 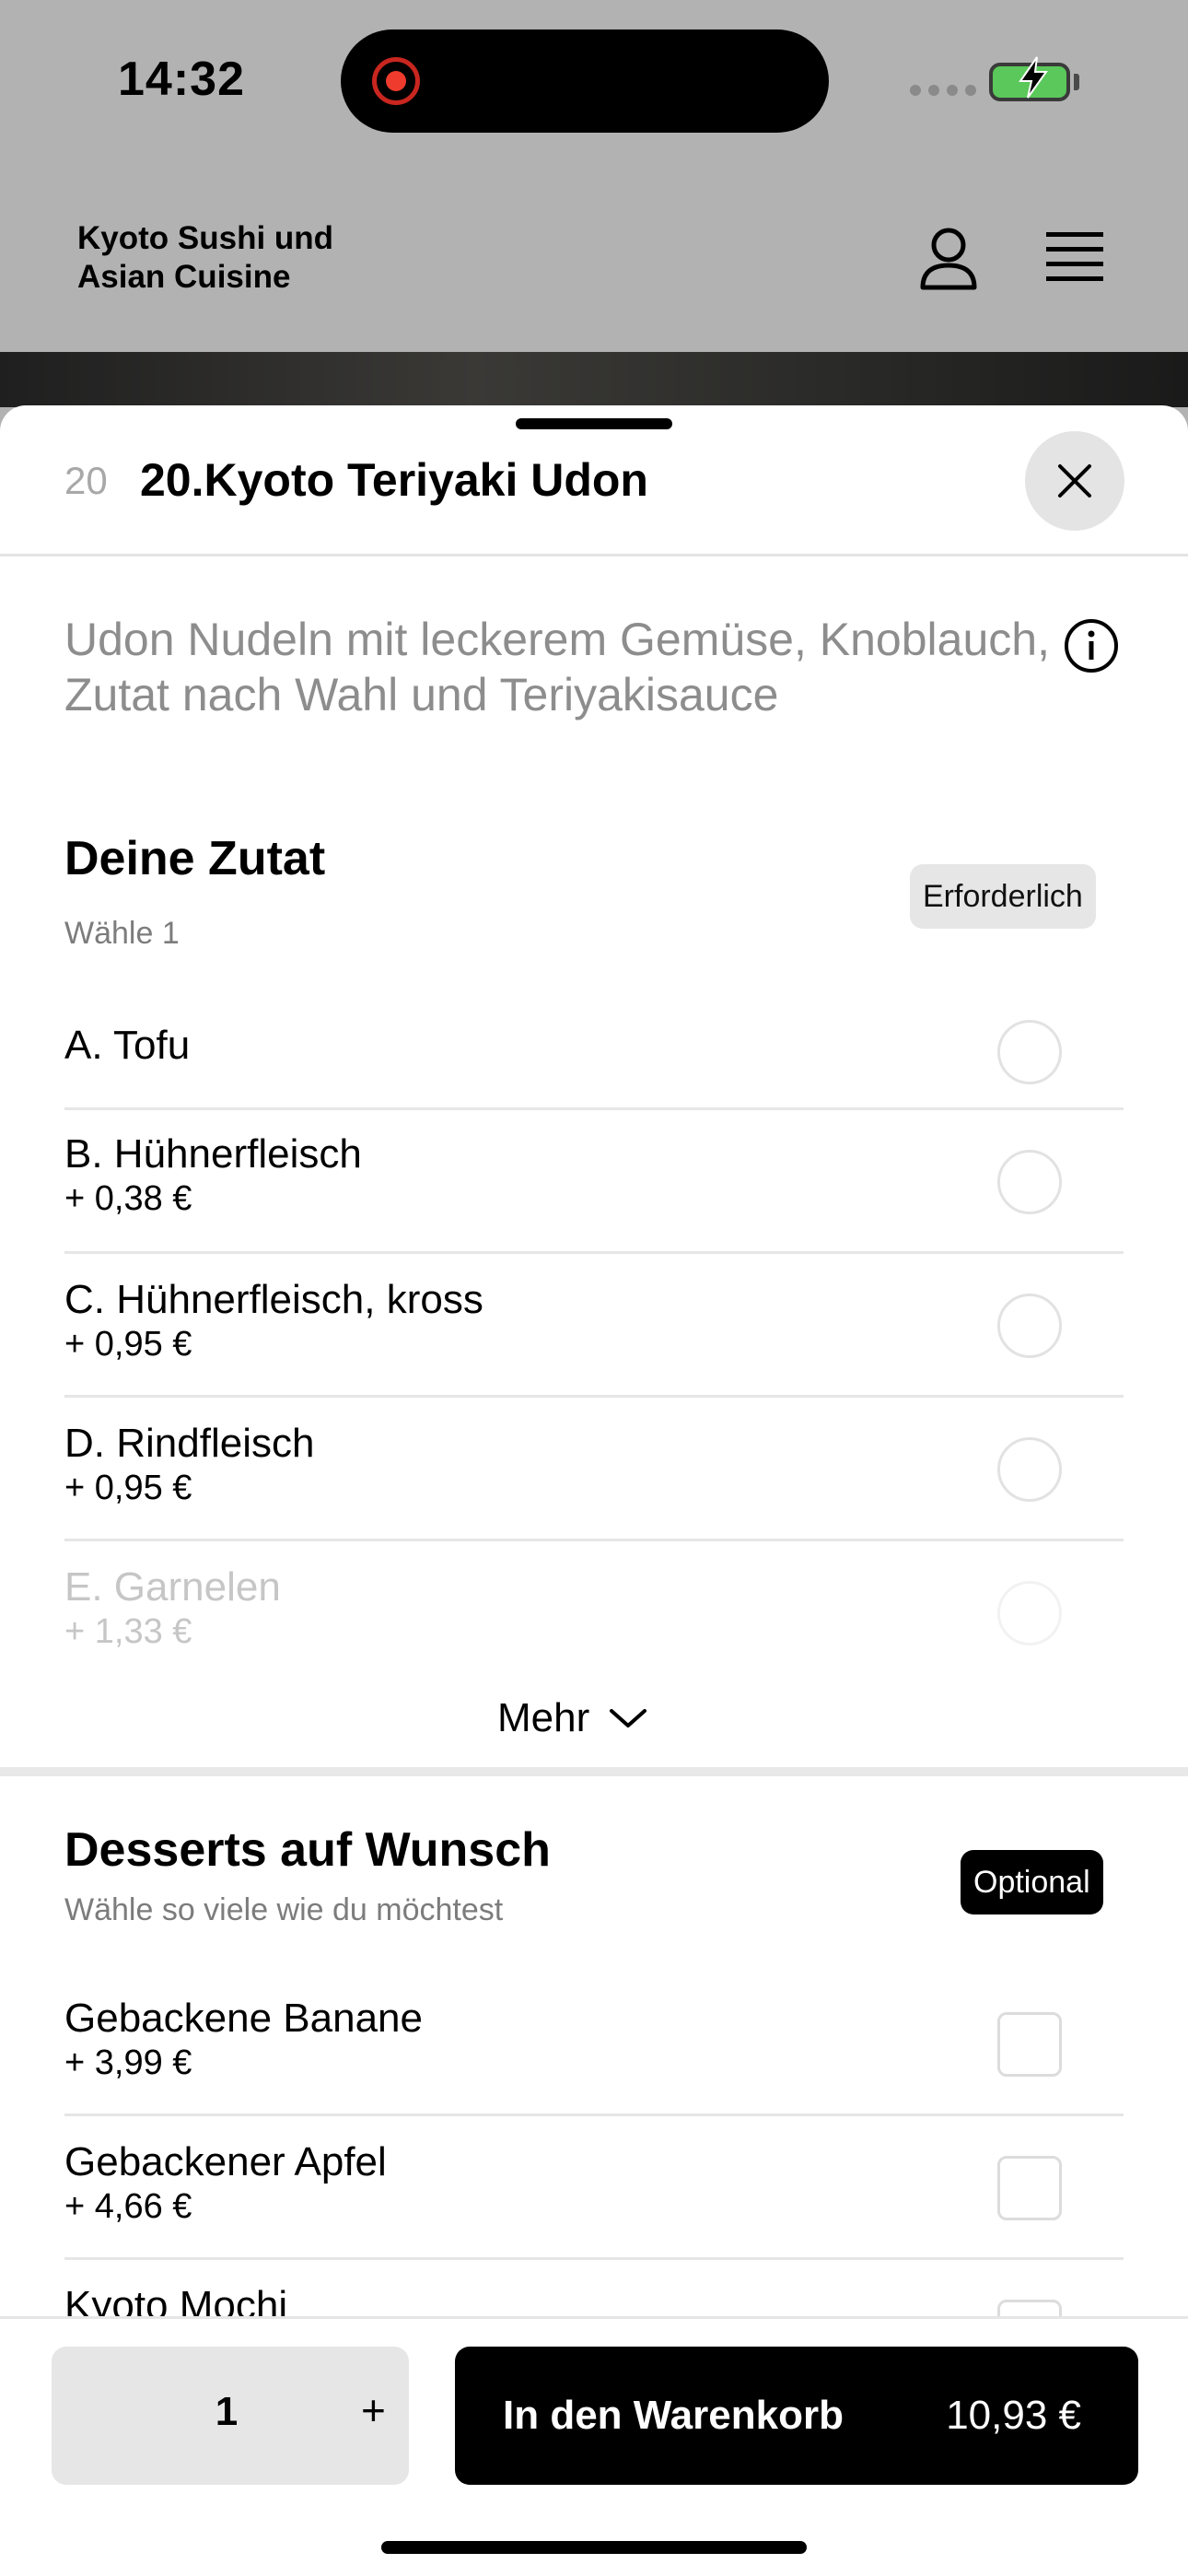 What do you see at coordinates (594, 1771) in the screenshot?
I see `group-separator` at bounding box center [594, 1771].